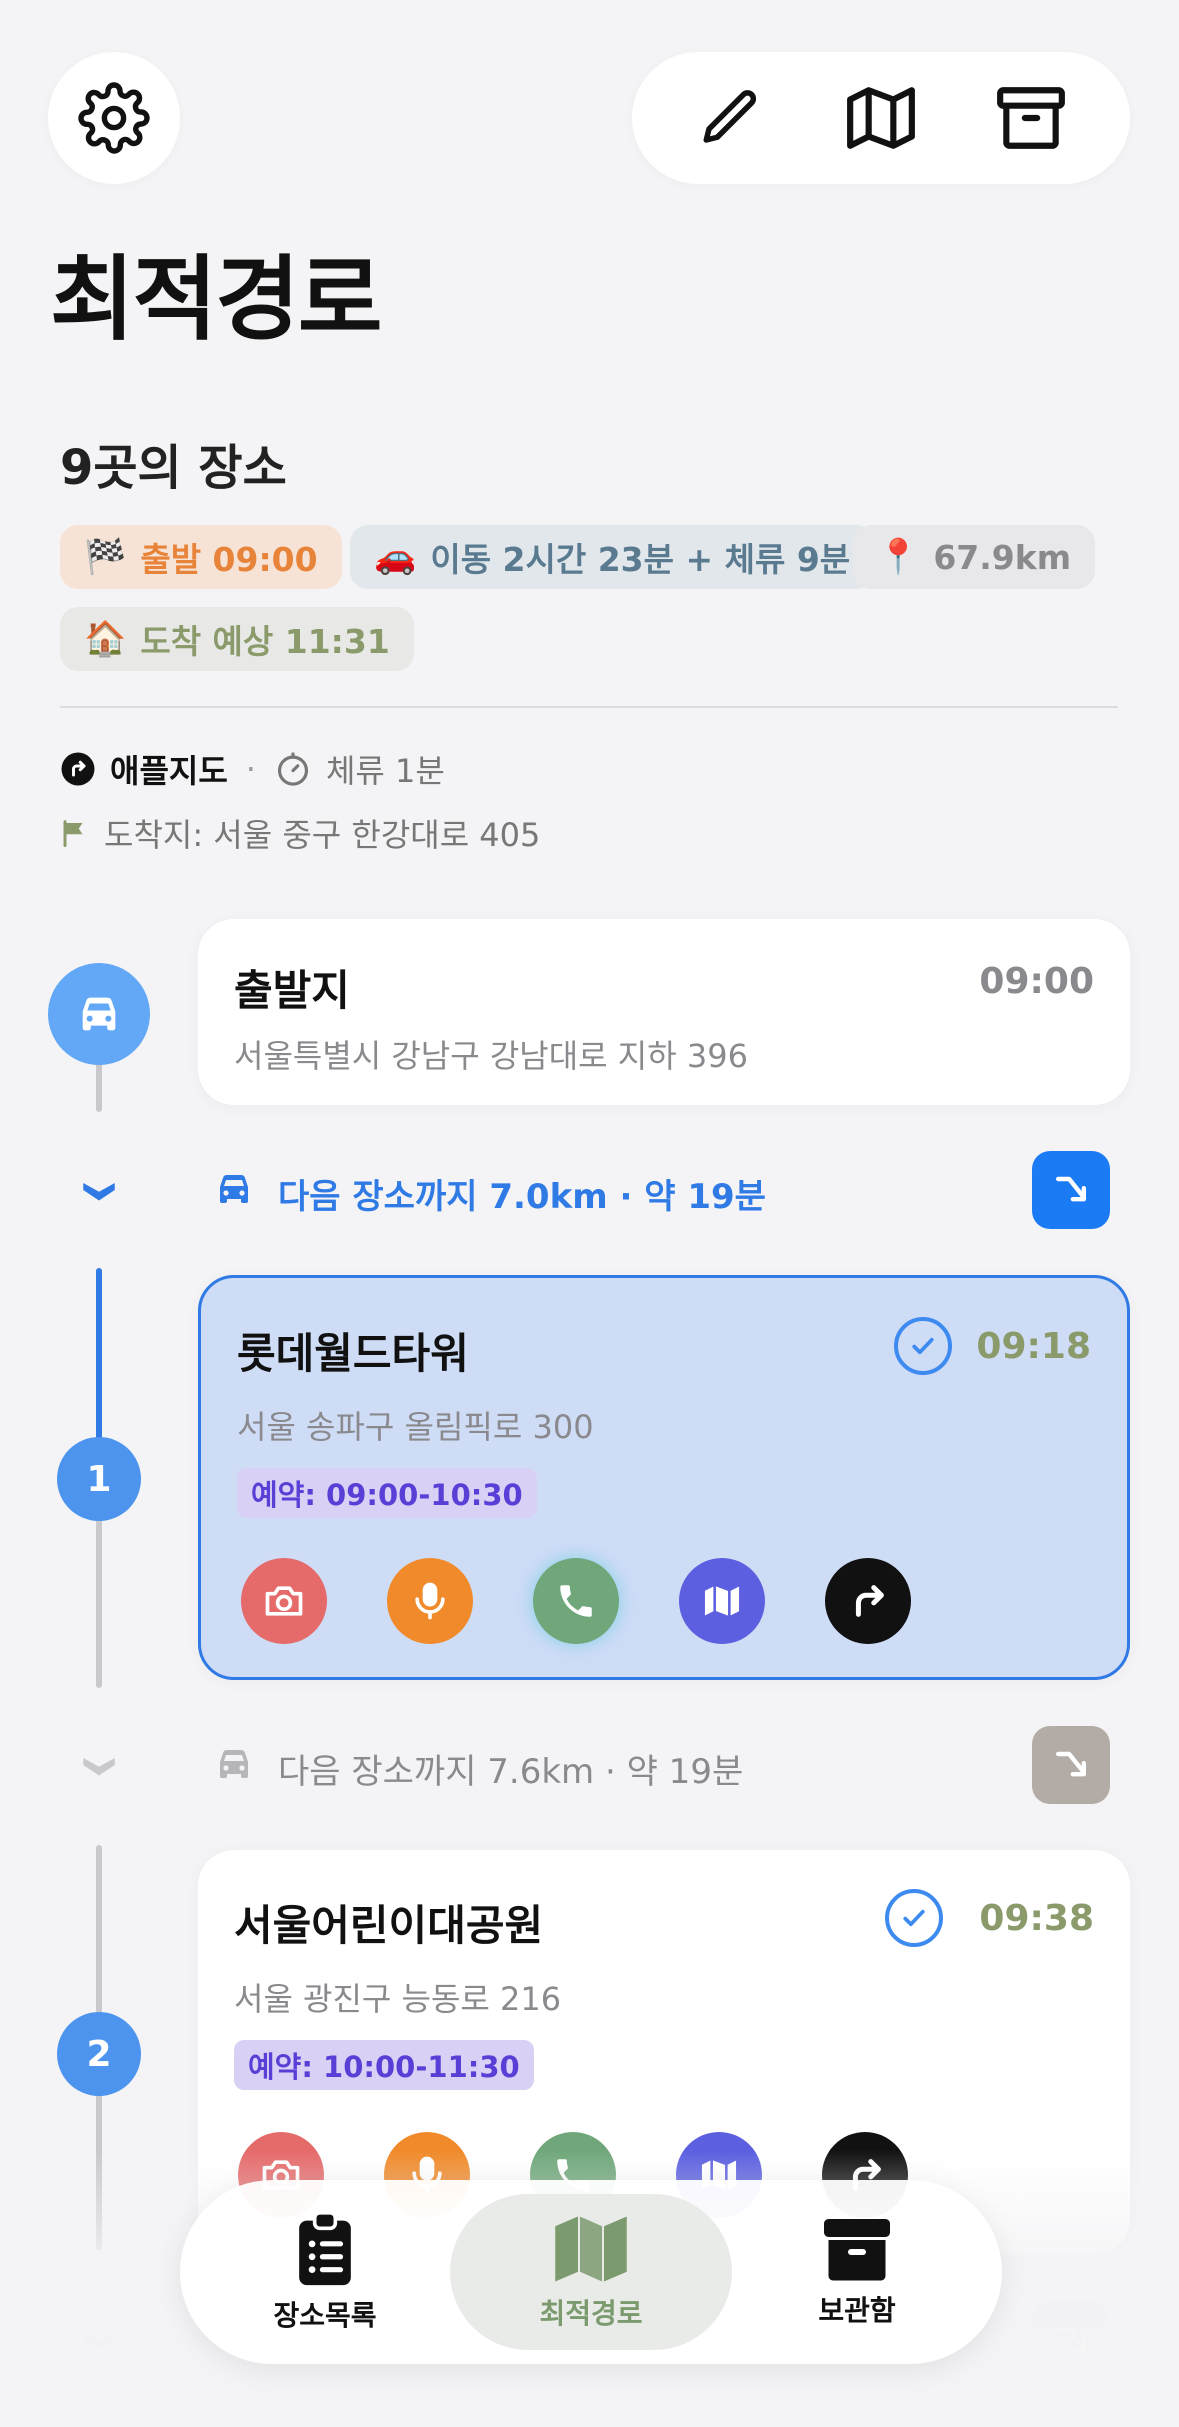  Describe the element at coordinates (974, 557) in the screenshot. I see `chip-distance: 📍 67.9km` at that location.